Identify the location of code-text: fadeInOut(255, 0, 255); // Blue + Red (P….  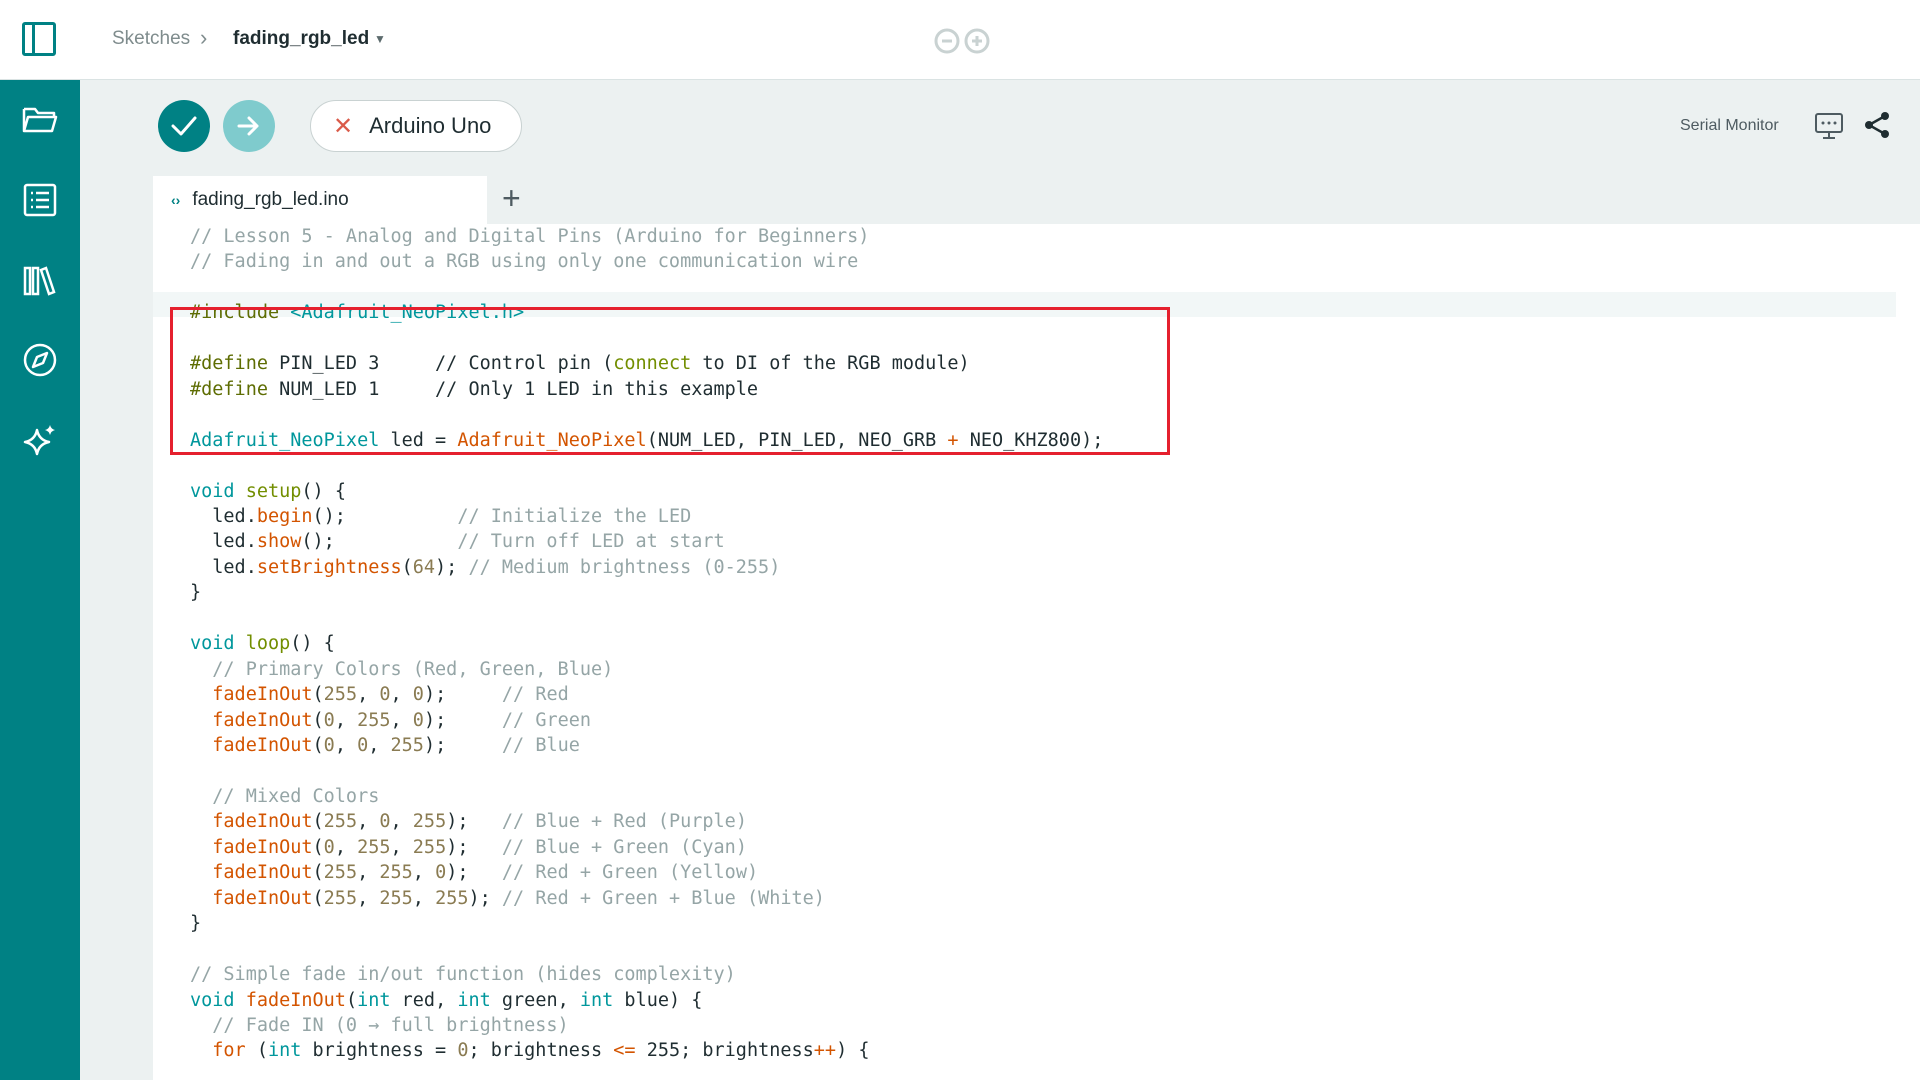
(479, 822).